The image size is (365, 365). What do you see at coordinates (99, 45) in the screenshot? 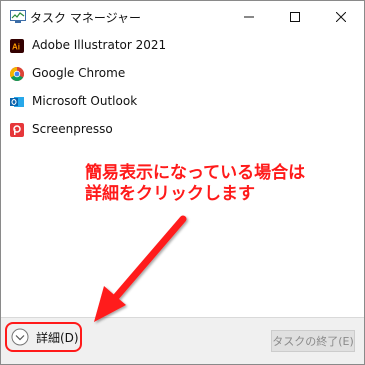
I see `app-label: Adobe Illustrator 2021` at bounding box center [99, 45].